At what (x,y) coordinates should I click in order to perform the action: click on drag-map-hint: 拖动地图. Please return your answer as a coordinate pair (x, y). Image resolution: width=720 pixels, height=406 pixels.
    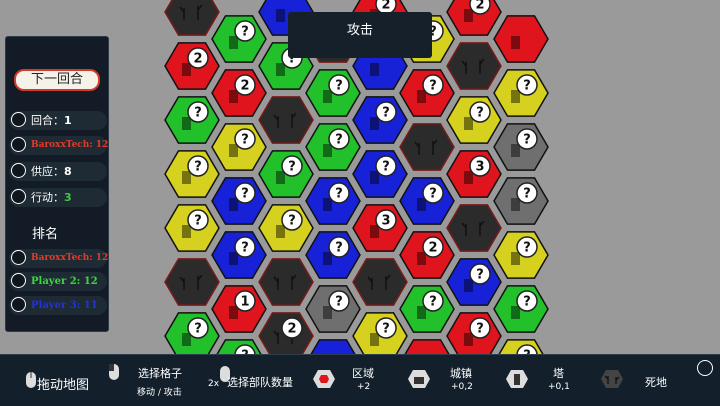
    Looking at the image, I should click on (65, 380).